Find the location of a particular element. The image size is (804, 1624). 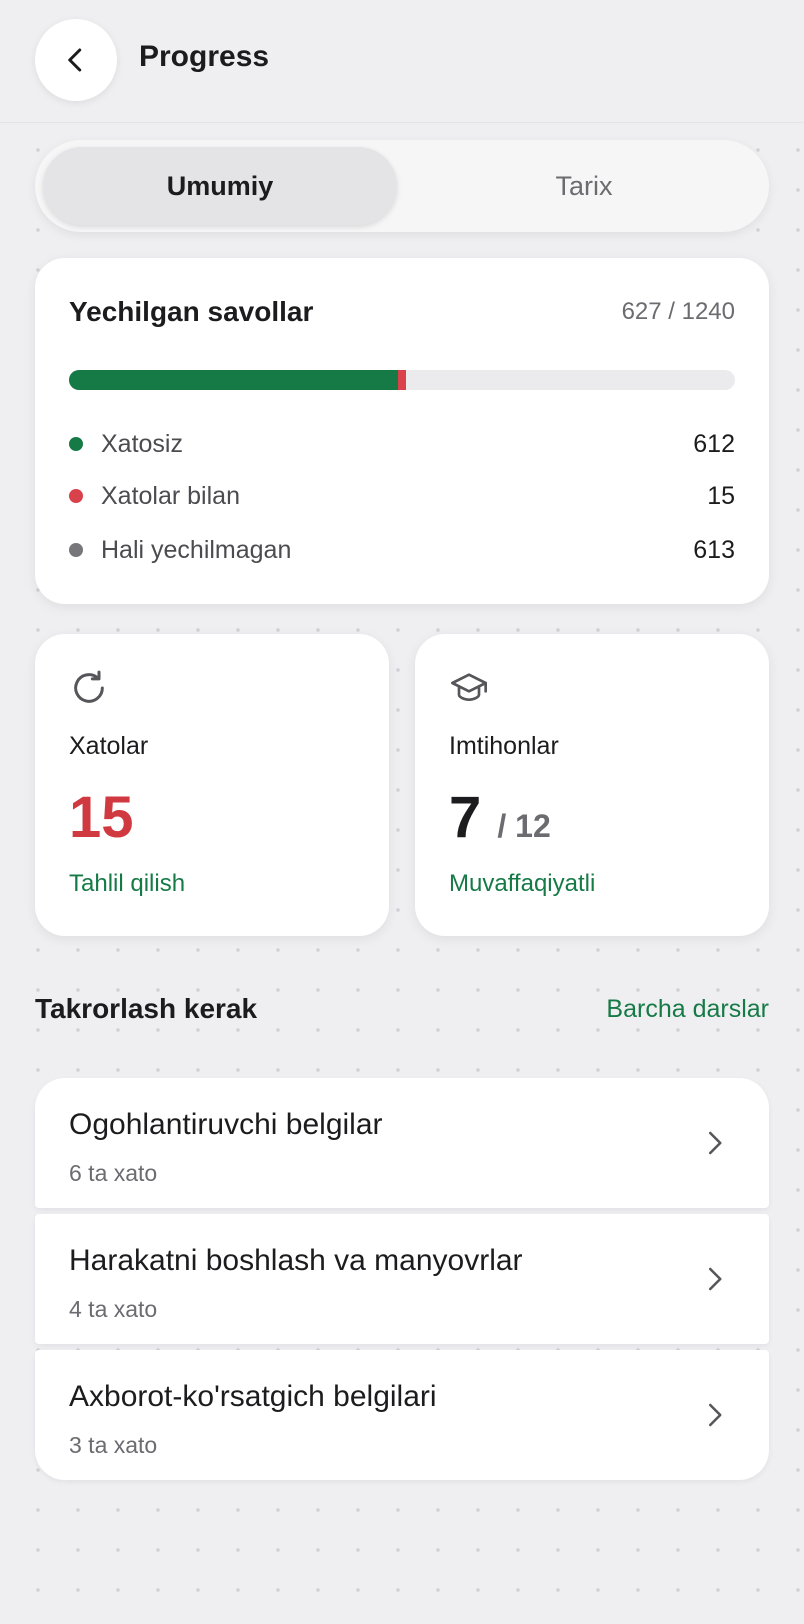

green-dot-icon is located at coordinates (76, 444).